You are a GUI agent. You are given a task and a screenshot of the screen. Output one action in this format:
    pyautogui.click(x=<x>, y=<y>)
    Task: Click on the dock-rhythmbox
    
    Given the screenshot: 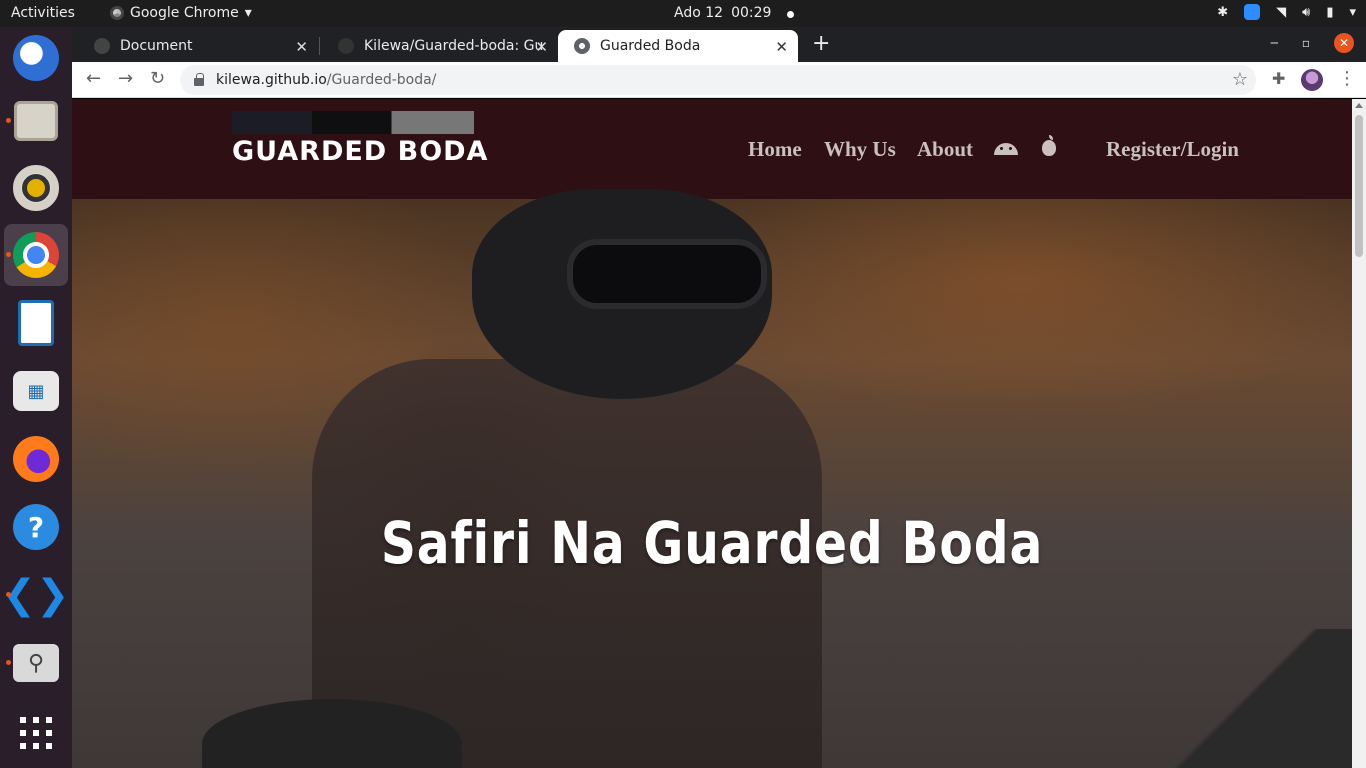 What is the action you would take?
    pyautogui.click(x=36, y=188)
    